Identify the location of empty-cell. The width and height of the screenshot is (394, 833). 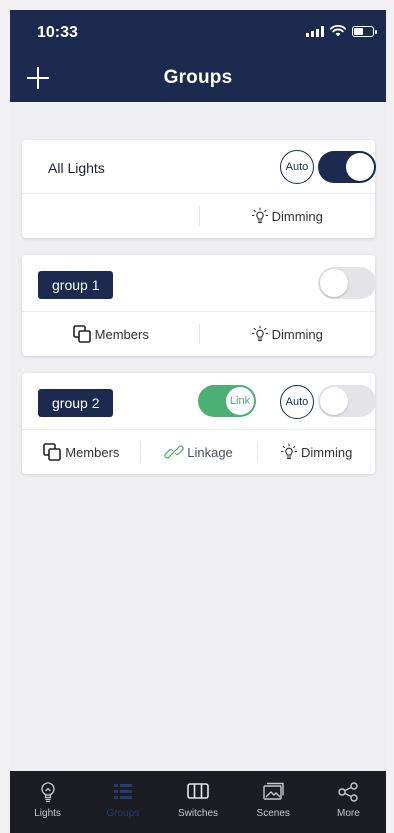
(110, 216).